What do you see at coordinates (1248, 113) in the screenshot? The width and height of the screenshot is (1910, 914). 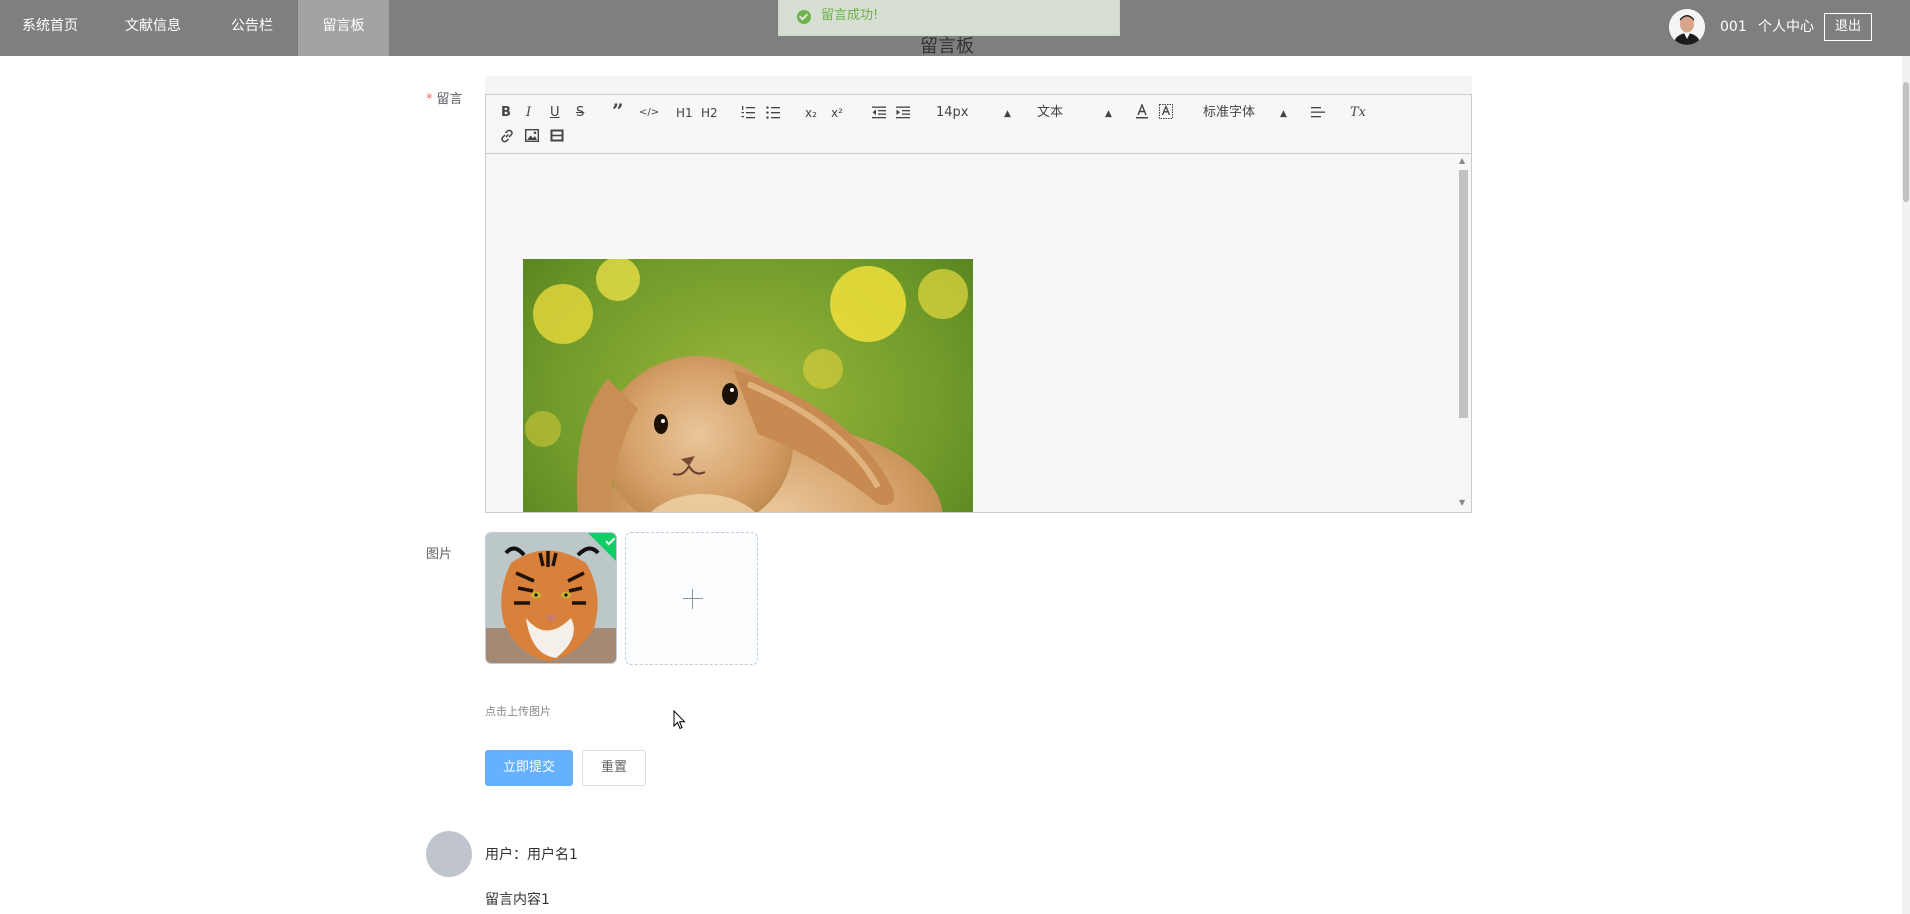 I see `font-family-select: 标准字体 ▲` at bounding box center [1248, 113].